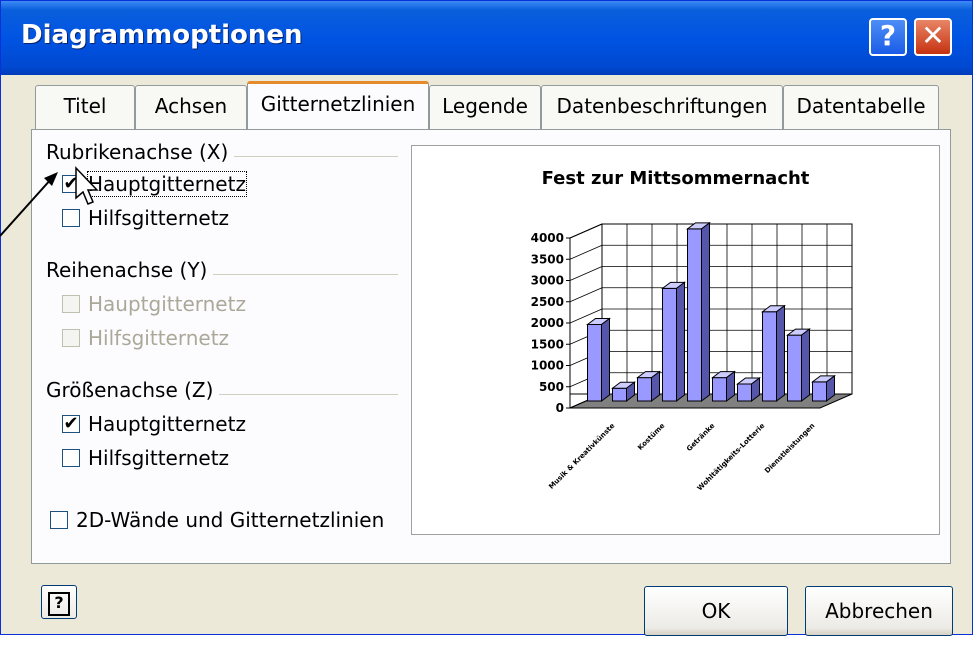 This screenshot has height=648, width=973. I want to click on help-button: ?, so click(888, 37).